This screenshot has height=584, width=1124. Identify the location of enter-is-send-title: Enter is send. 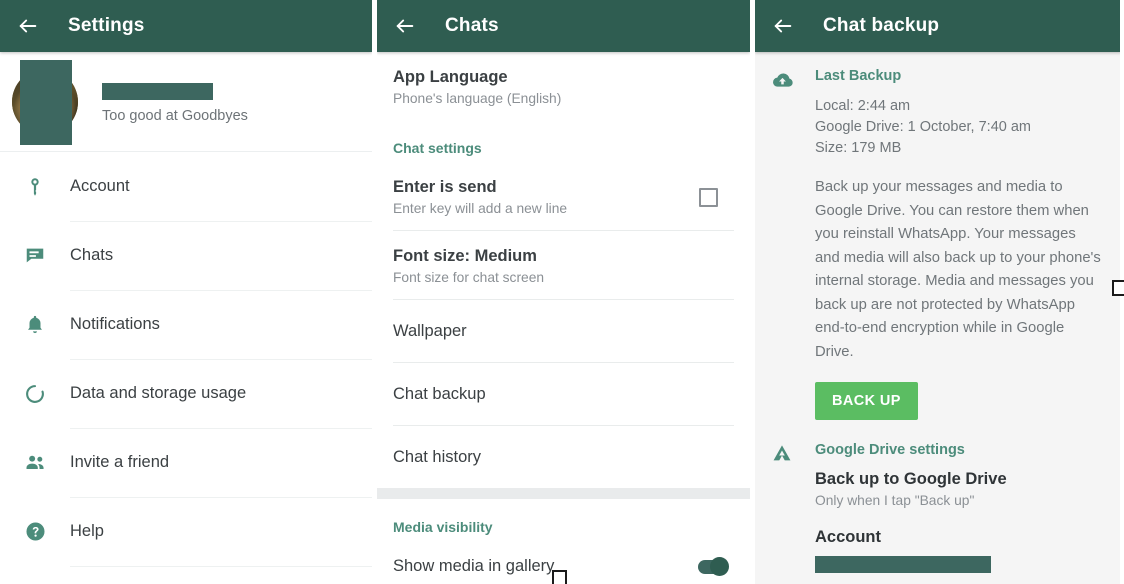
(445, 187).